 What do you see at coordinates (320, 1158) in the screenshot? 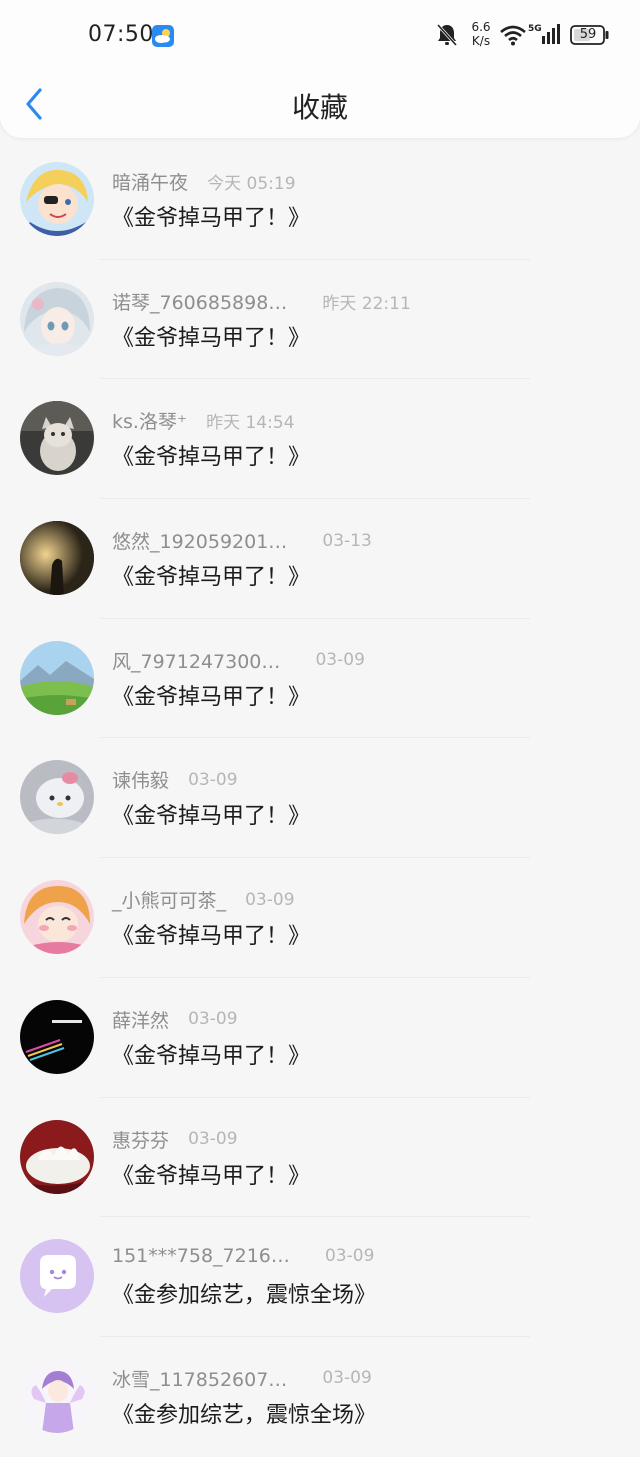
I see `list-item: 惠芬芬 03-09 《金爷掉马甲了！》` at bounding box center [320, 1158].